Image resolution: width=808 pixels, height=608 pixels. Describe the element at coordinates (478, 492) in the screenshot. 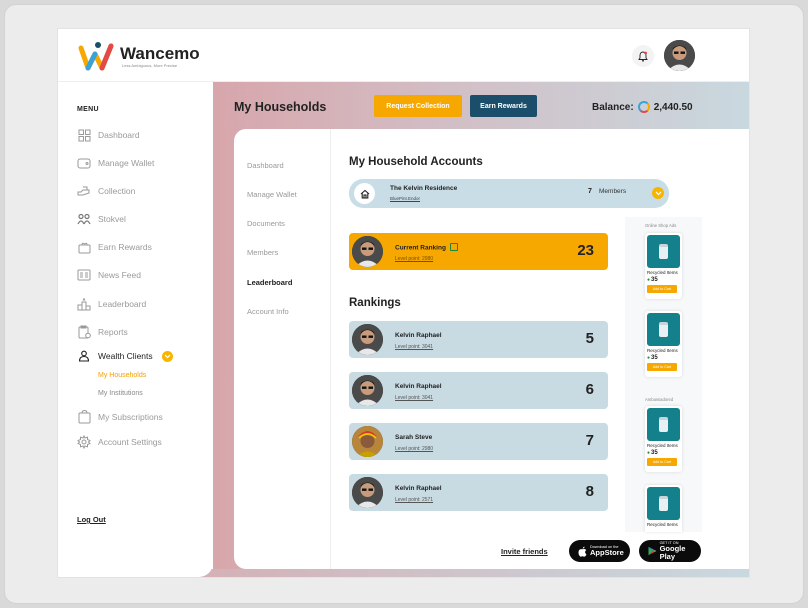

I see `ranking-row: Kelvin Raphael Level point: 2571 8` at that location.